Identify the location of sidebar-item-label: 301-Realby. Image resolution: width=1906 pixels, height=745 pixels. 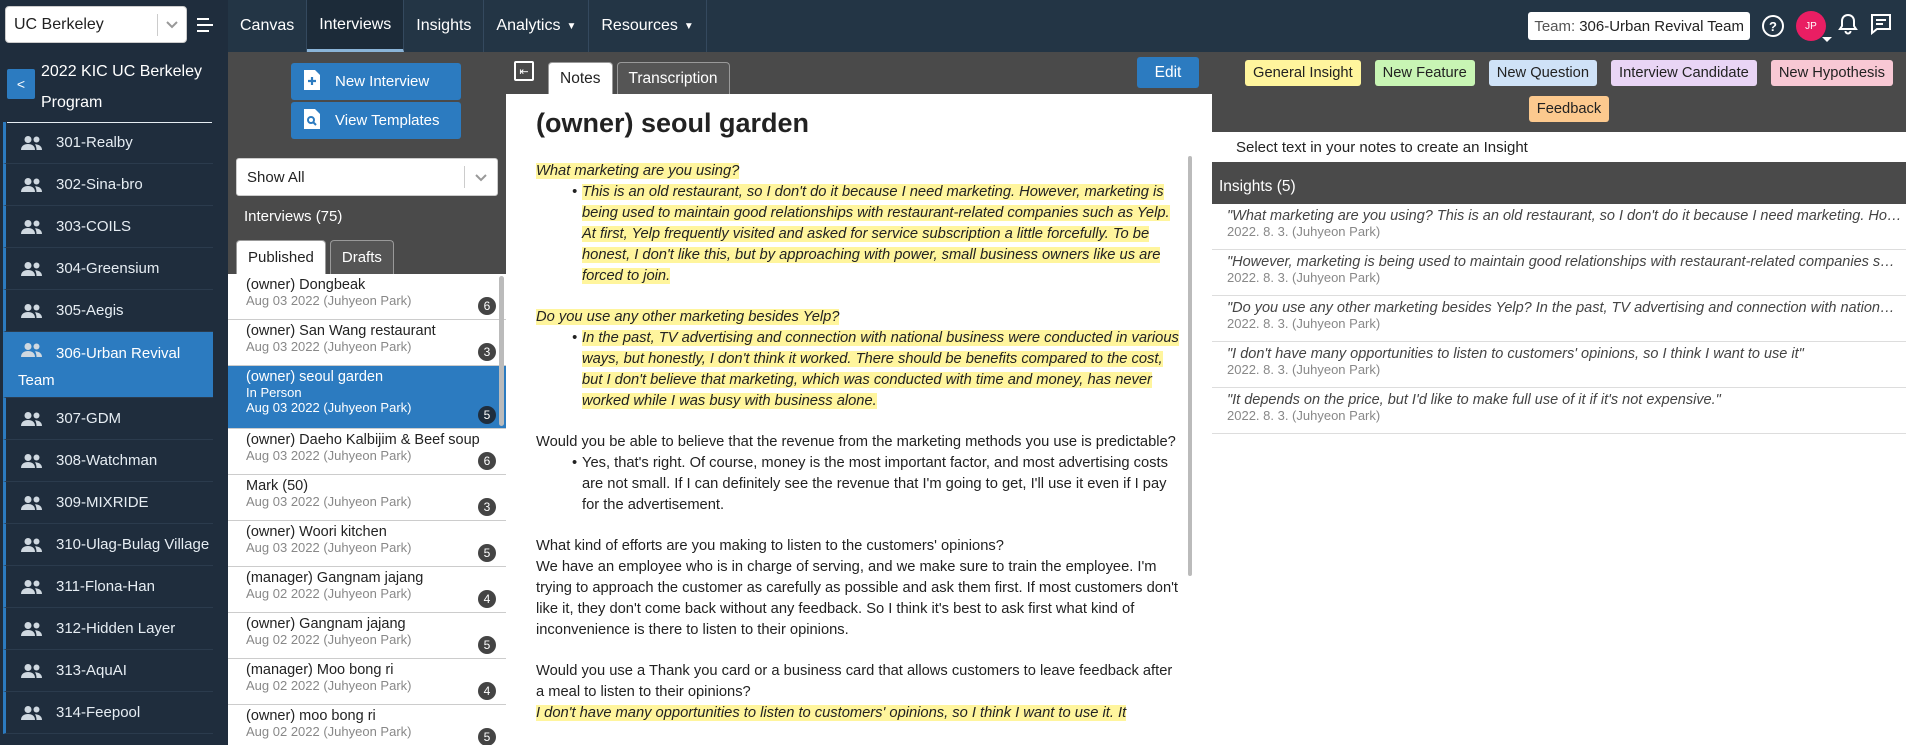
(94, 142).